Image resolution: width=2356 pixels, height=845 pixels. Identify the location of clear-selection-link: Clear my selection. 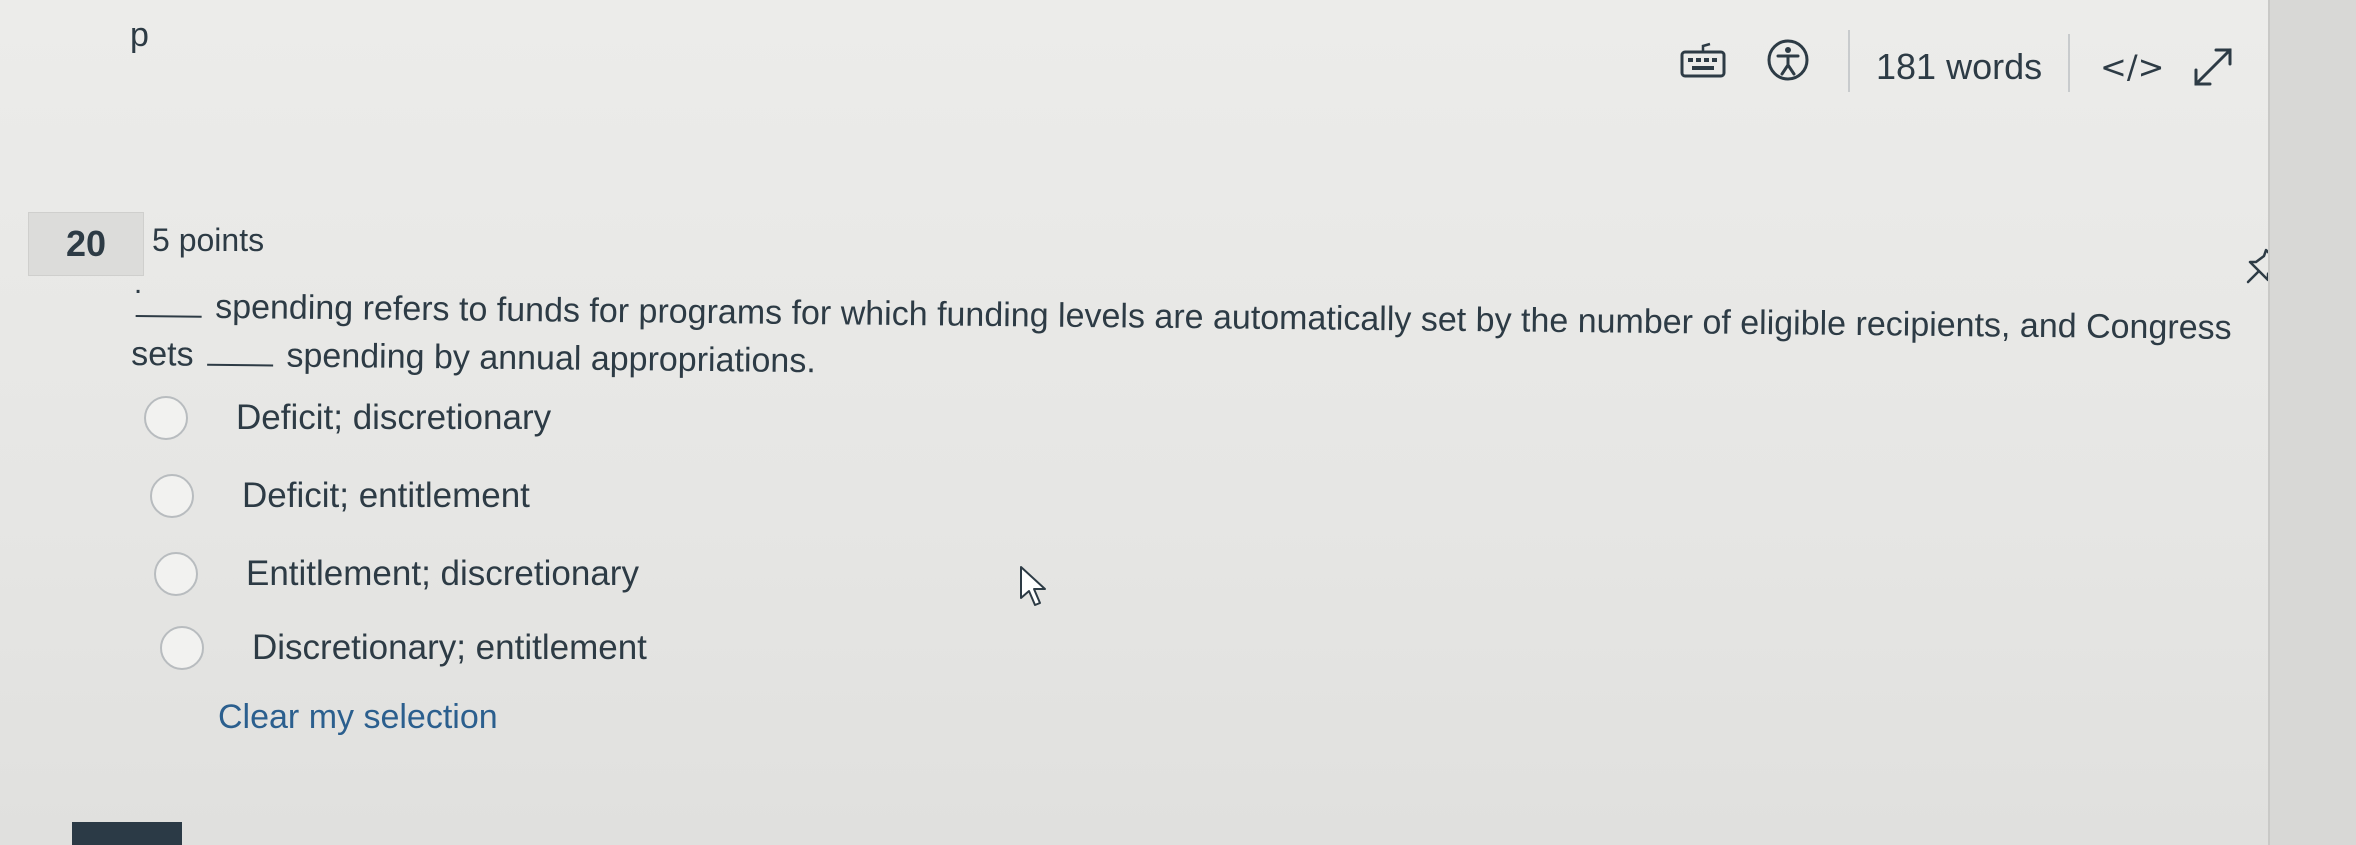
(358, 717).